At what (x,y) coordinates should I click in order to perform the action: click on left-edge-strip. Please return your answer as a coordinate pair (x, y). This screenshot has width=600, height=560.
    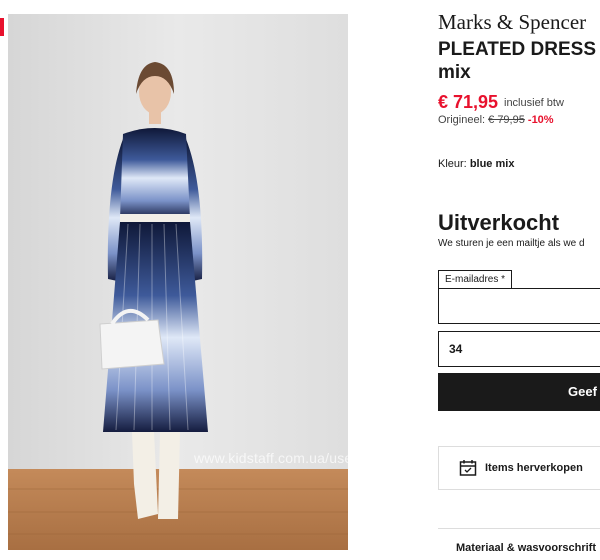
    Looking at the image, I should click on (4, 280).